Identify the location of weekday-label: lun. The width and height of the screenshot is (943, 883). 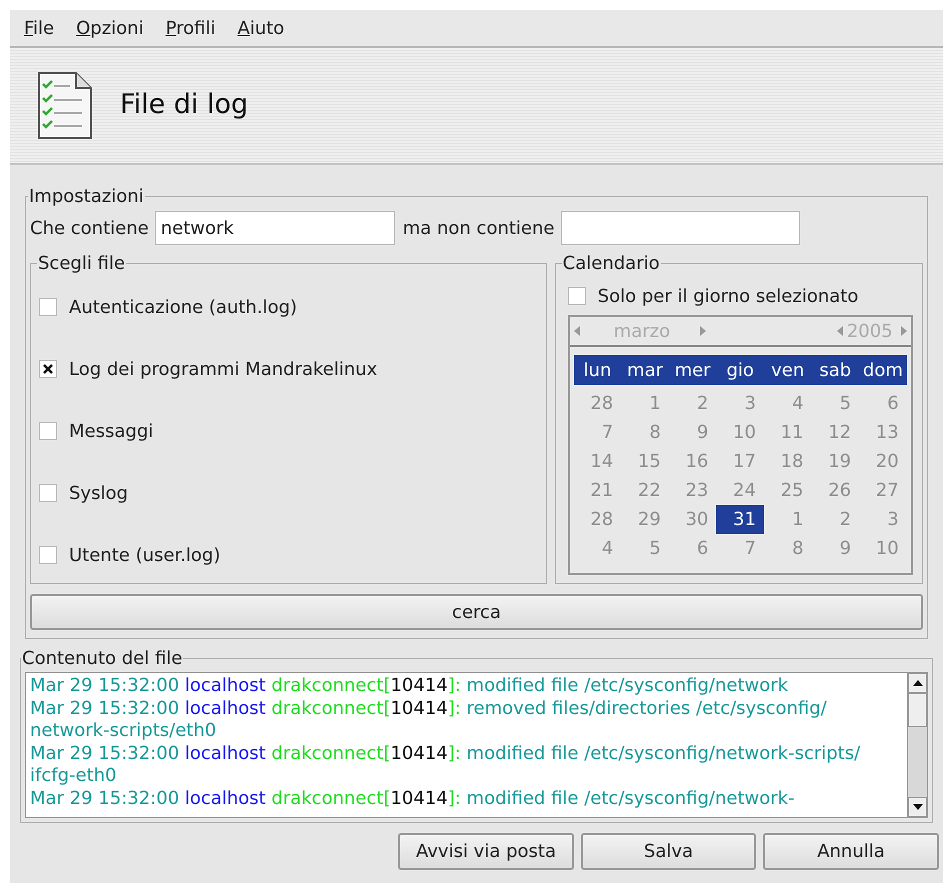
(597, 370).